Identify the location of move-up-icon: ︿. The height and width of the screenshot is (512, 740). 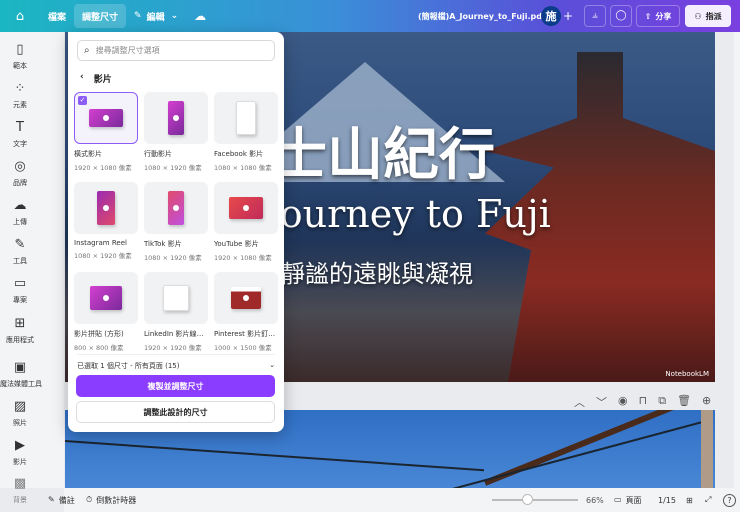
(579, 402).